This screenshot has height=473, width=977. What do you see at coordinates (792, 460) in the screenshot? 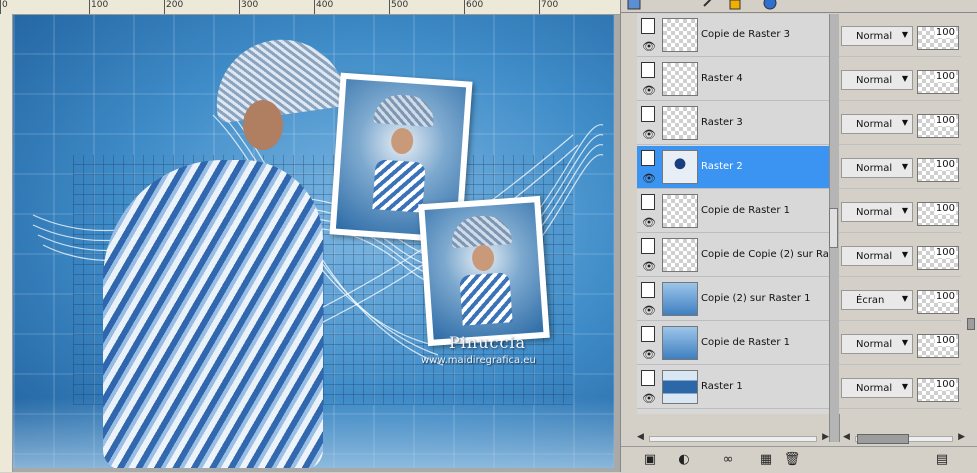
I see `delete-icon: 🗑` at bounding box center [792, 460].